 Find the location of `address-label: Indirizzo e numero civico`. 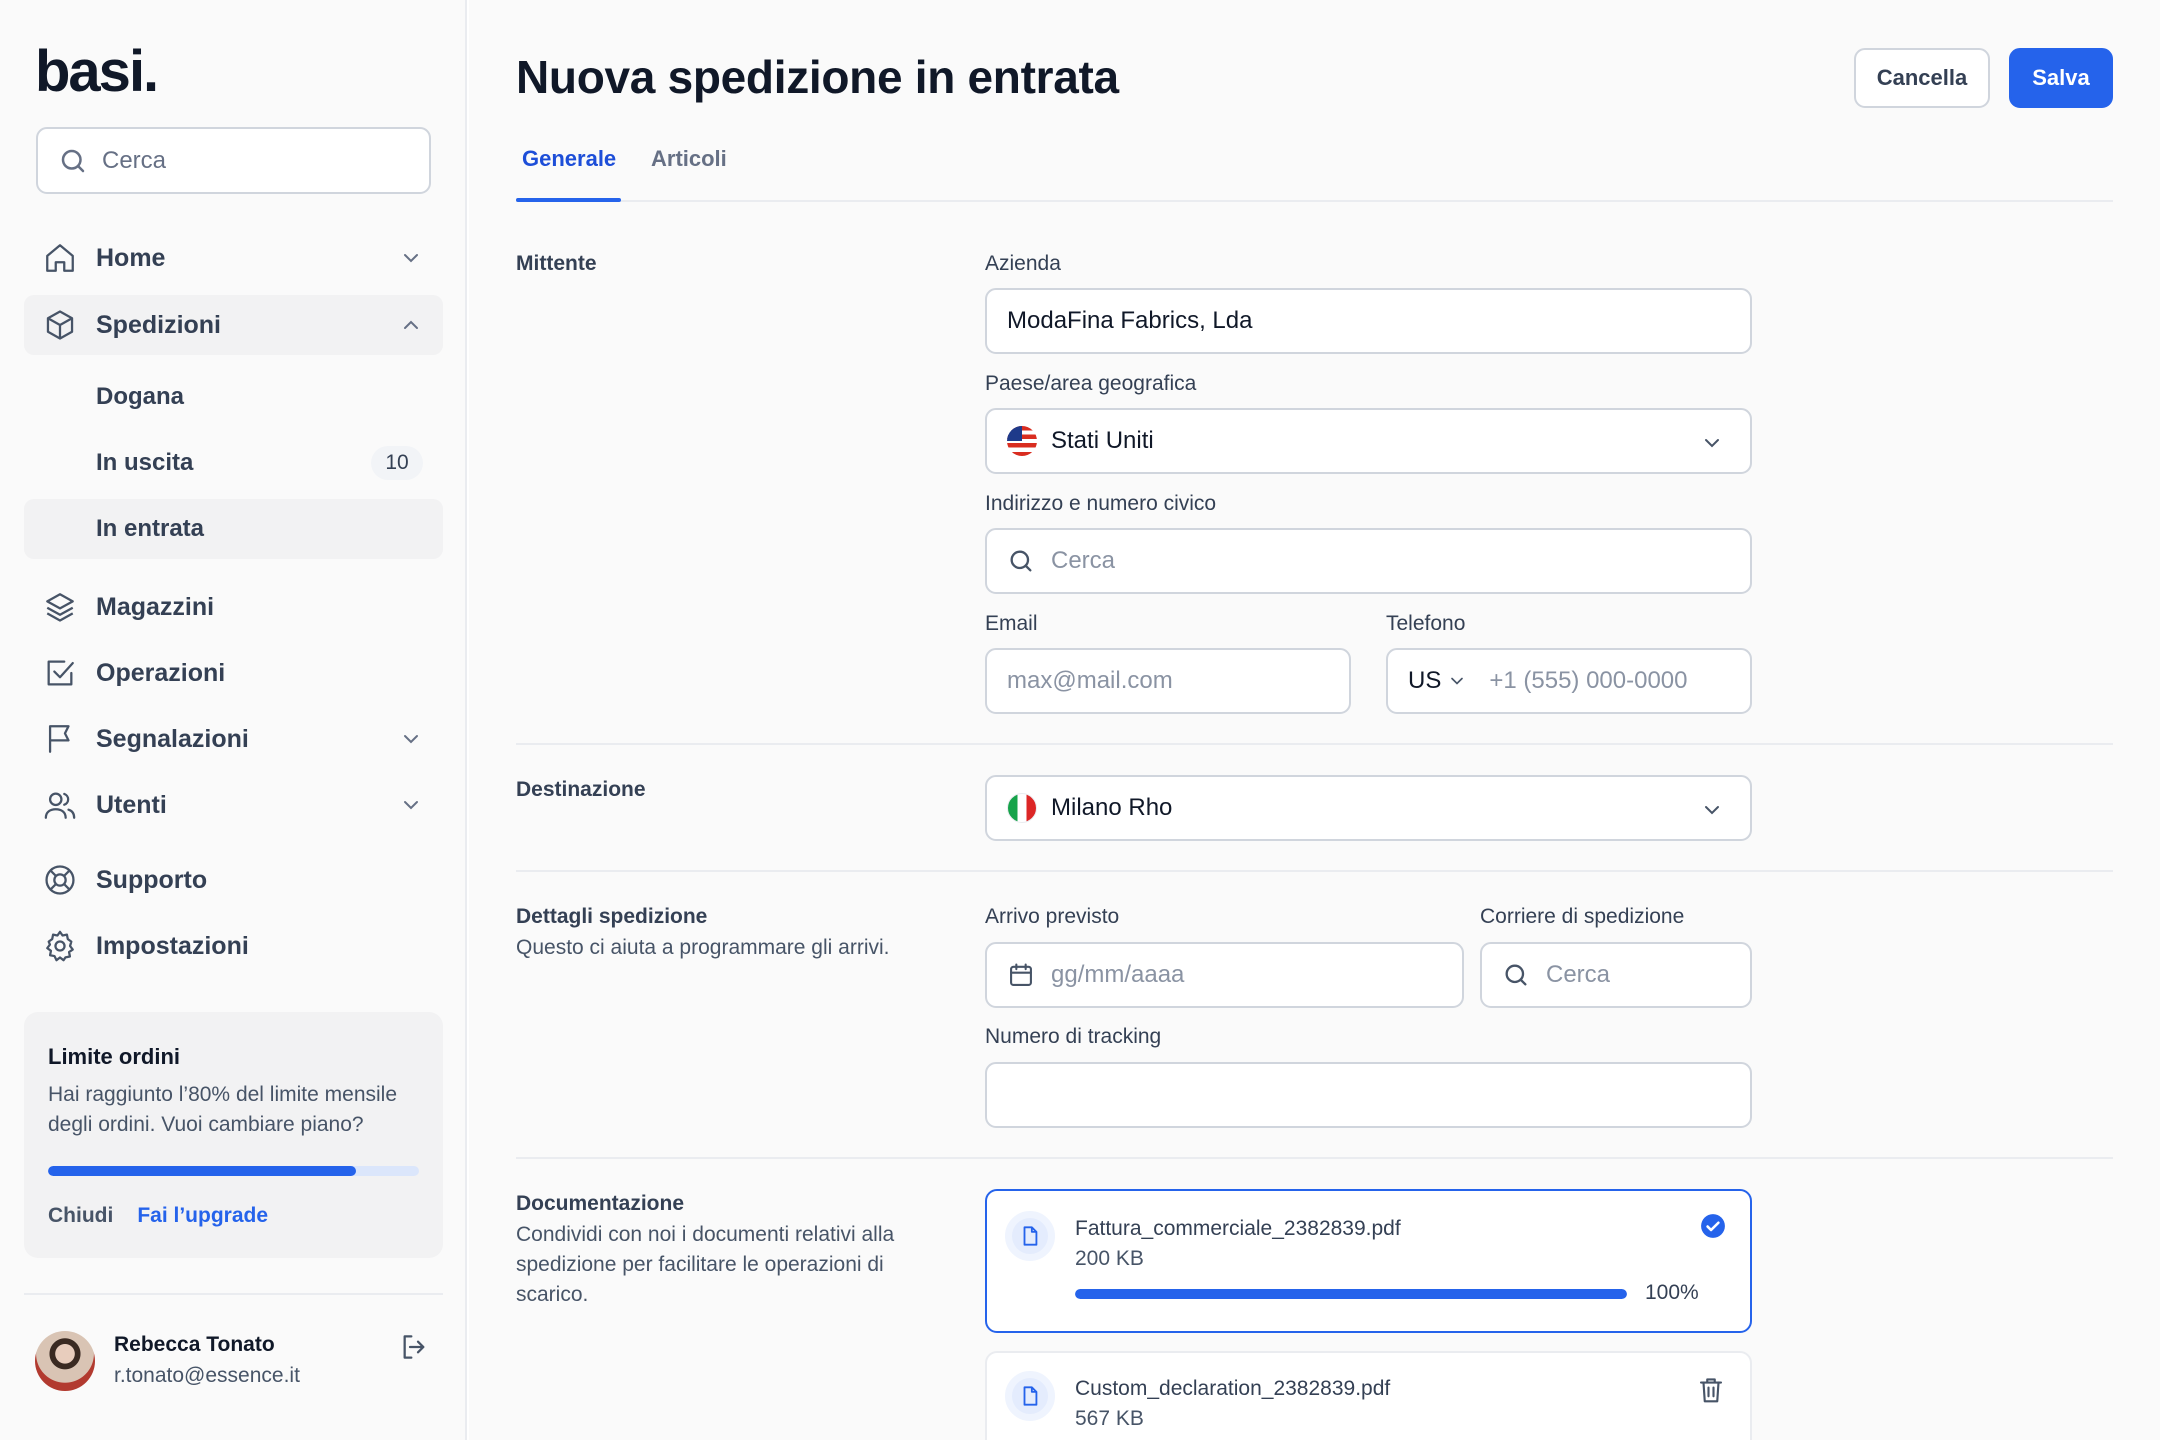

address-label: Indirizzo e numero civico is located at coordinates (1101, 503).